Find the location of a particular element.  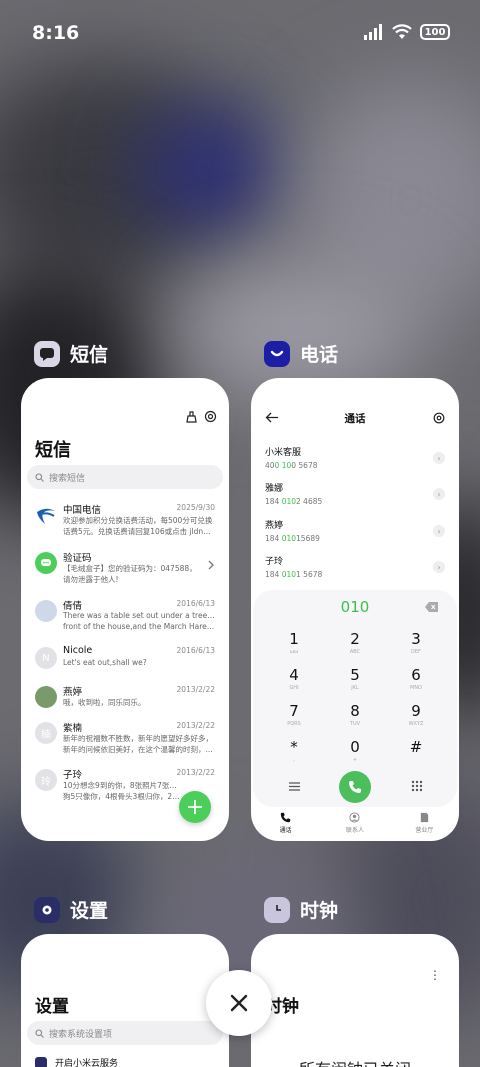

phone-call-icon is located at coordinates (355, 787).